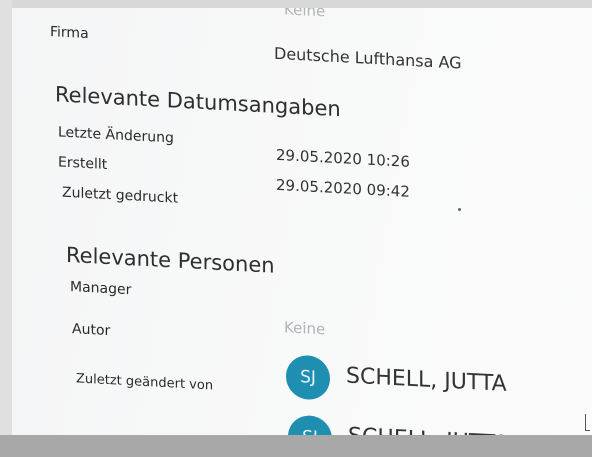 The width and height of the screenshot is (592, 457). What do you see at coordinates (368, 58) in the screenshot?
I see `company-value: Deutsche Lufthansa AG` at bounding box center [368, 58].